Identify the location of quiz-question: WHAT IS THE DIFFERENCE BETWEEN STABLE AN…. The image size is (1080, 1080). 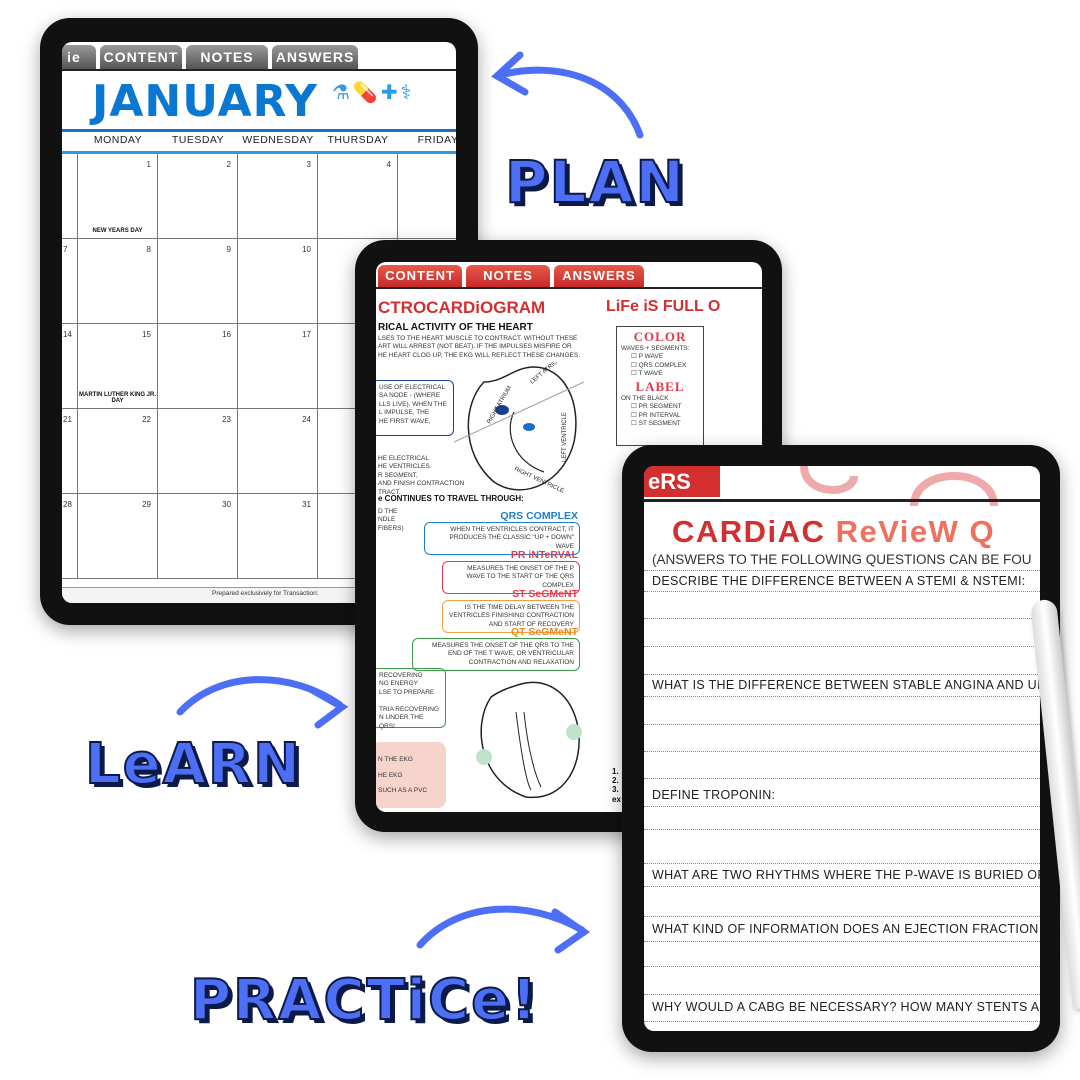
(846, 685).